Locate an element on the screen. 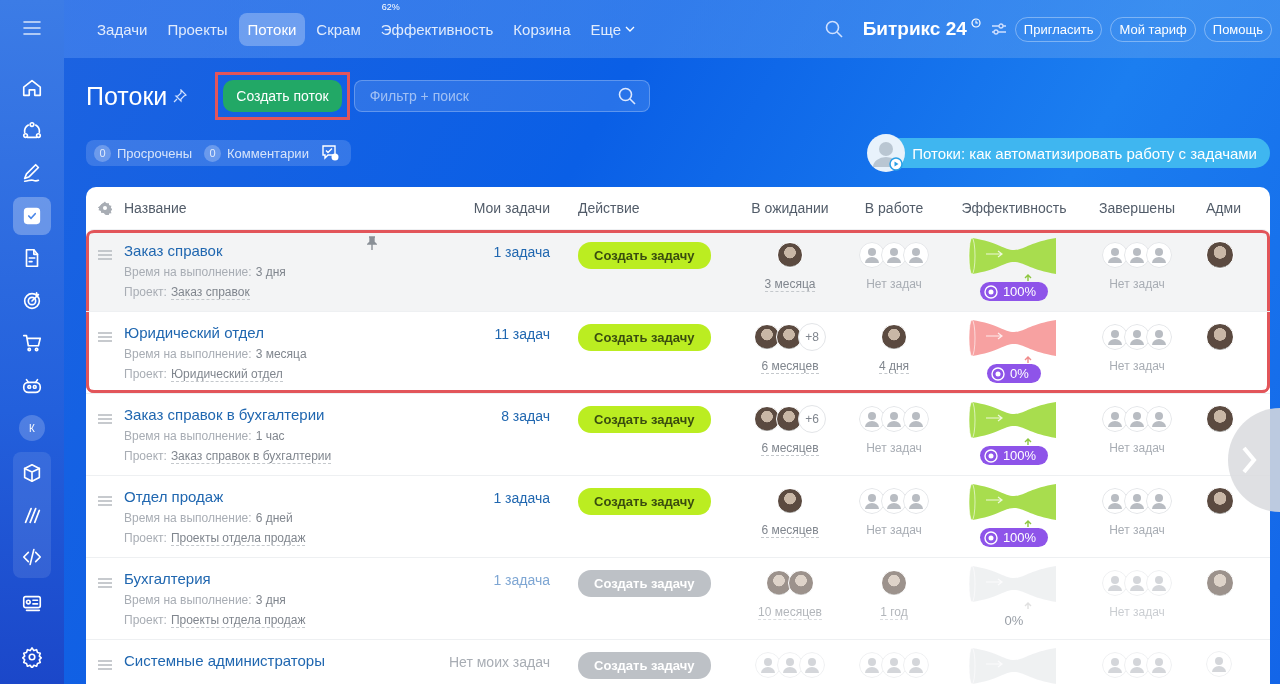 The width and height of the screenshot is (1280, 684). deadline-value: 3 дня is located at coordinates (270, 600).